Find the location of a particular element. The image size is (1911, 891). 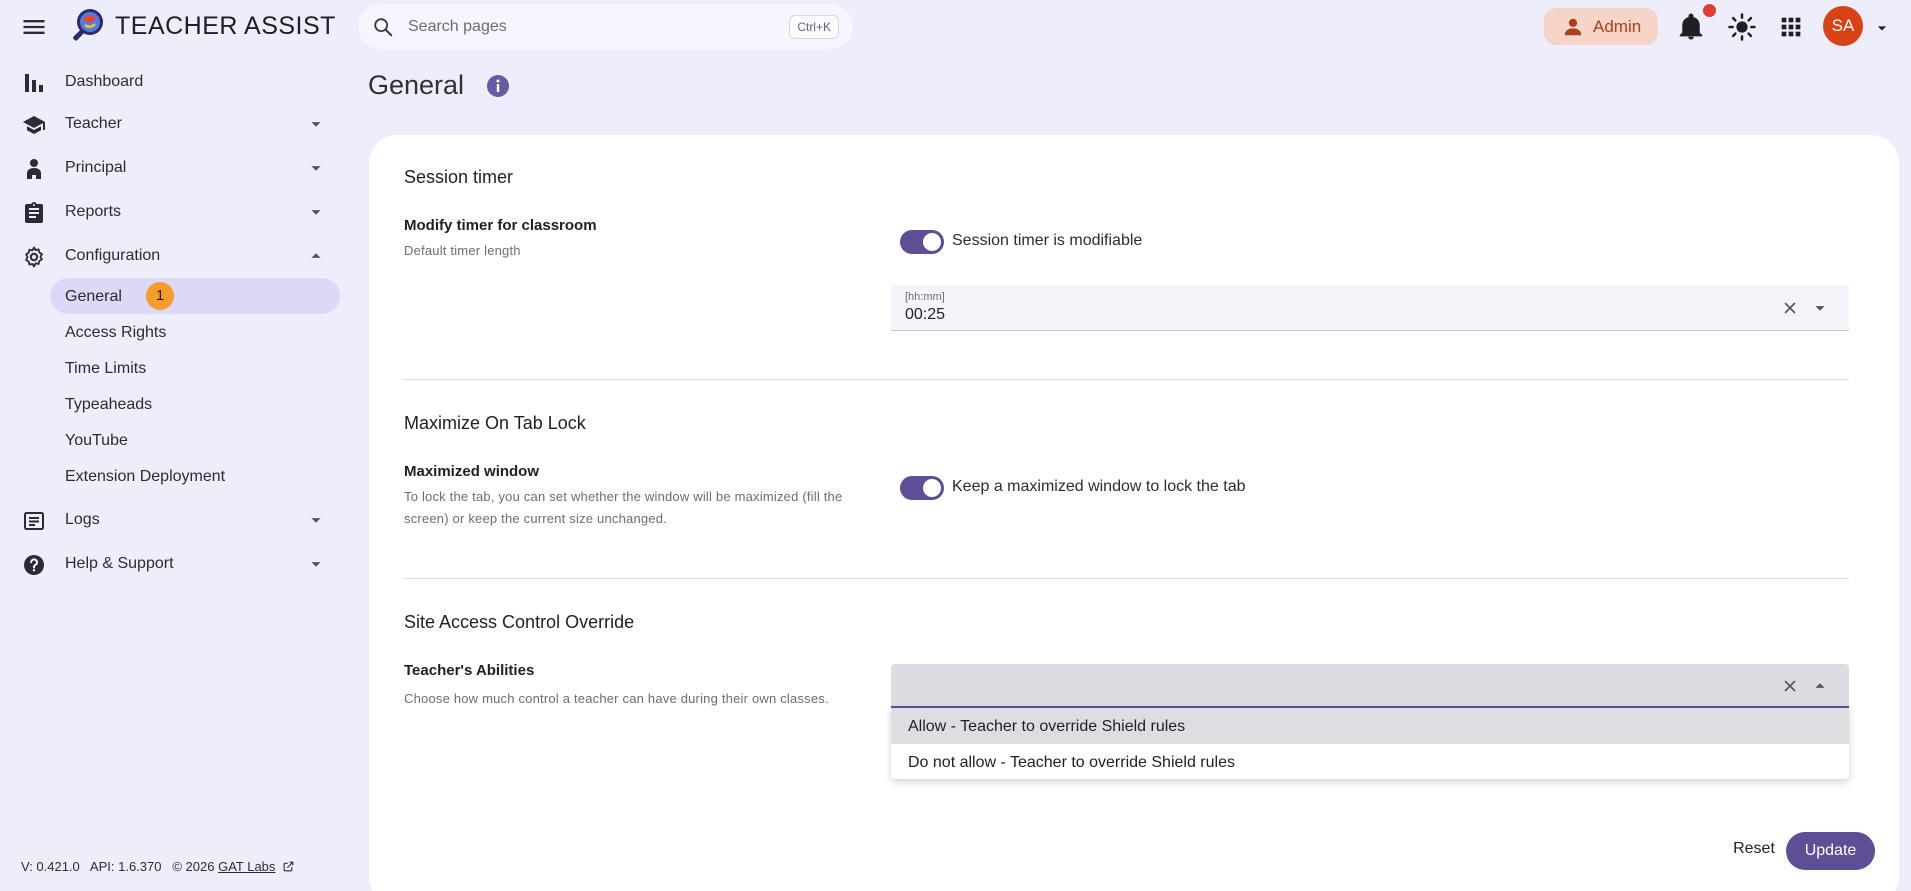

toggle-label: Session timer is modifiable is located at coordinates (1047, 240).